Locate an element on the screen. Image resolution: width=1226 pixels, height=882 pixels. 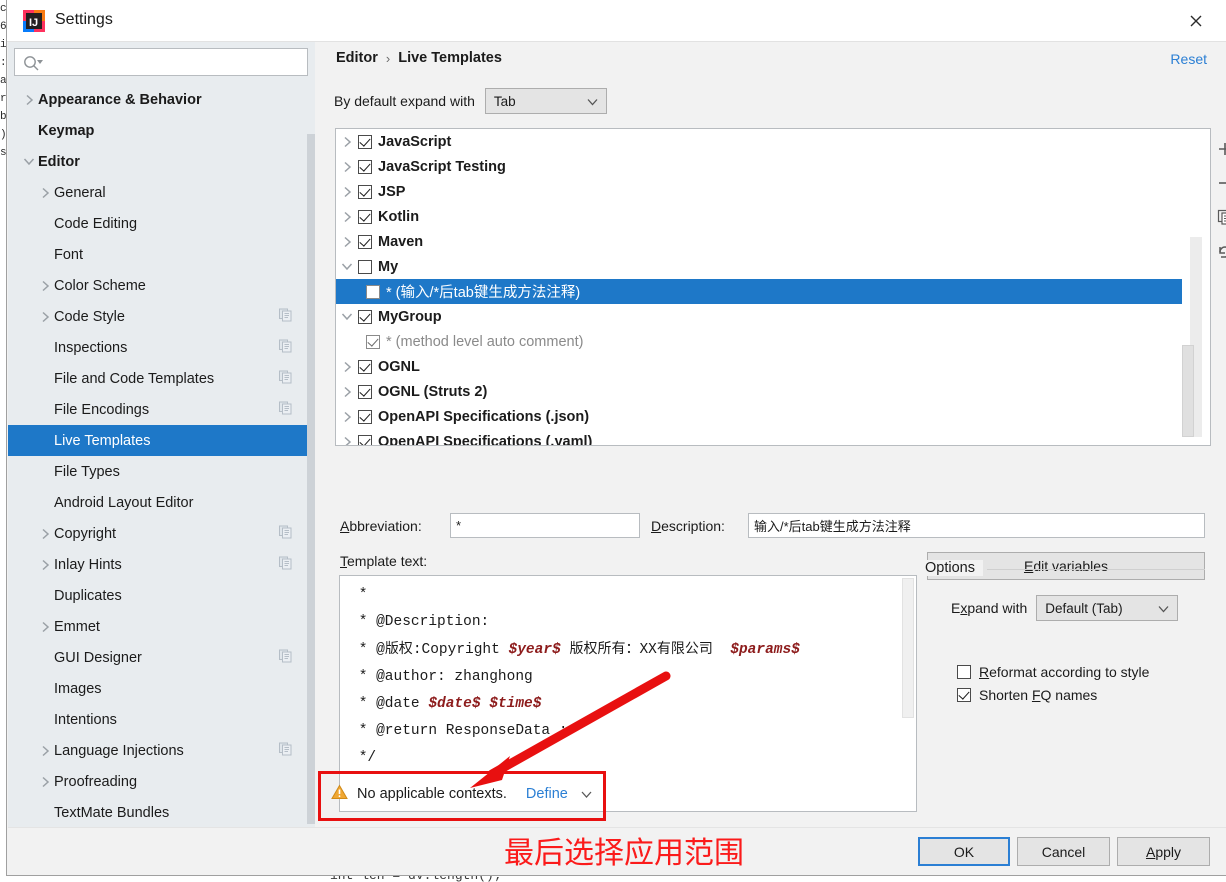
breadcrumb-parent: Editor is located at coordinates (357, 58).